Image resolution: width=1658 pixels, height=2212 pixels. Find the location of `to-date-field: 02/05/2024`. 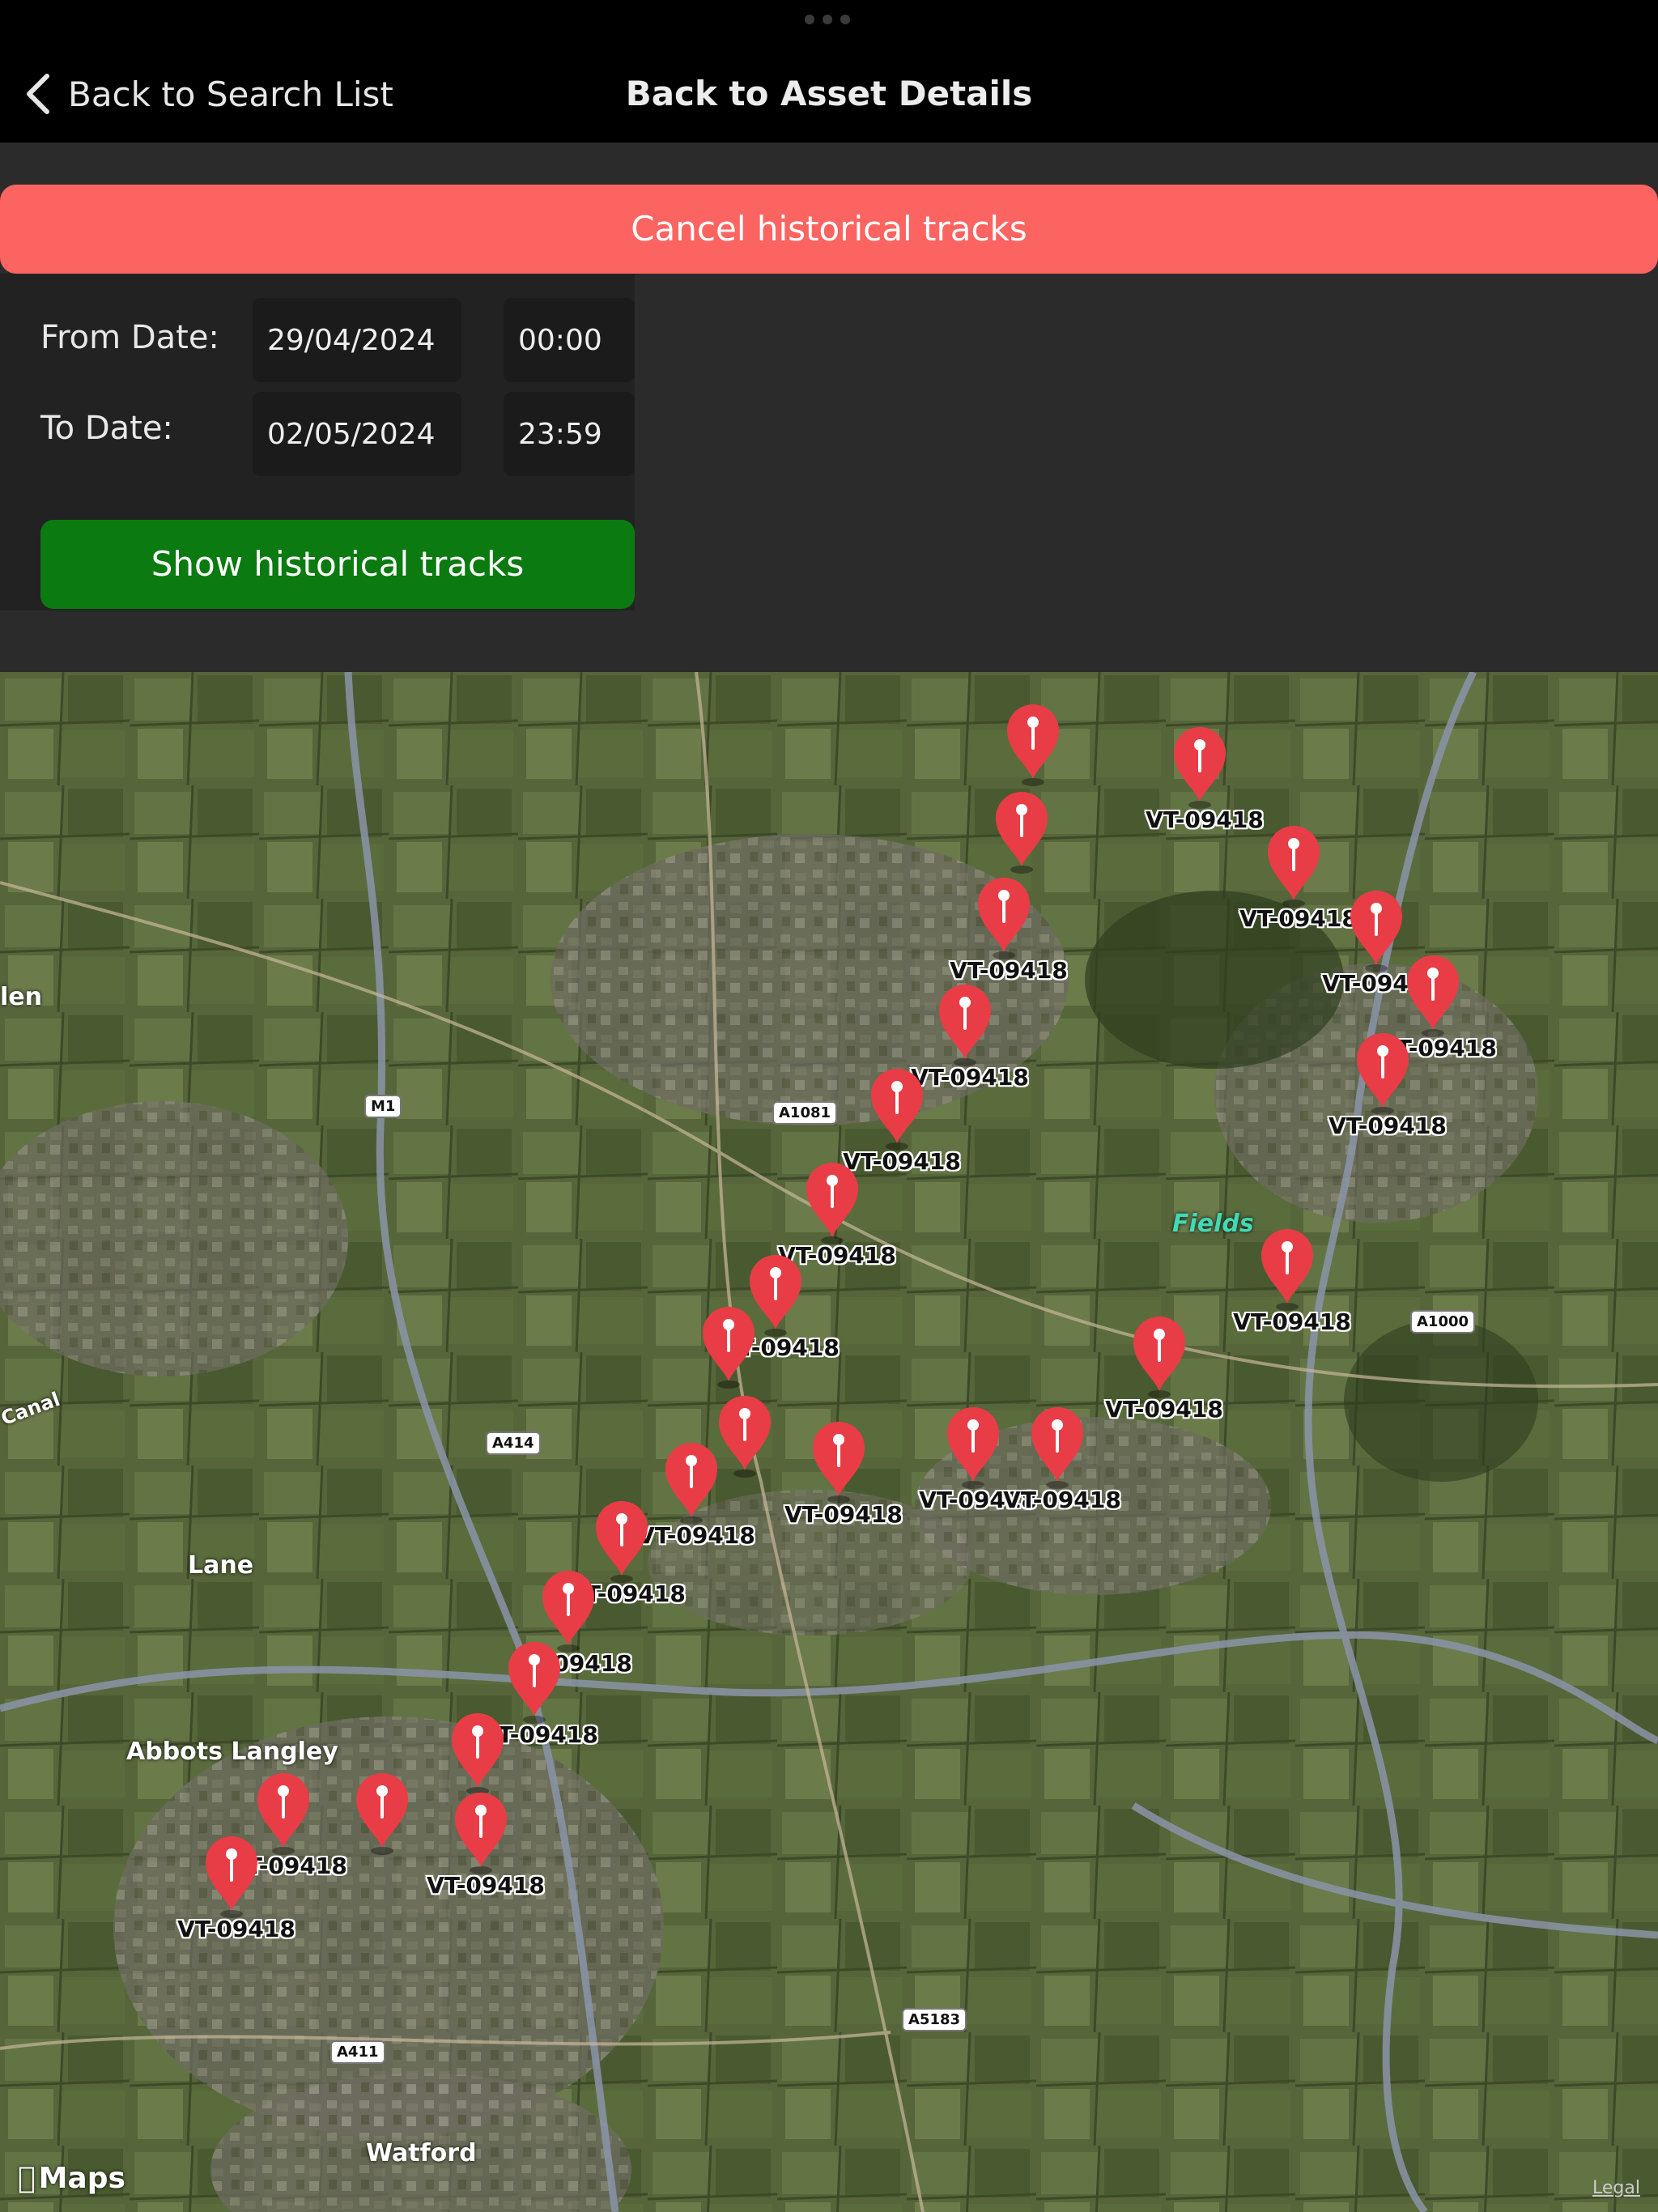

to-date-field: 02/05/2024 is located at coordinates (357, 434).